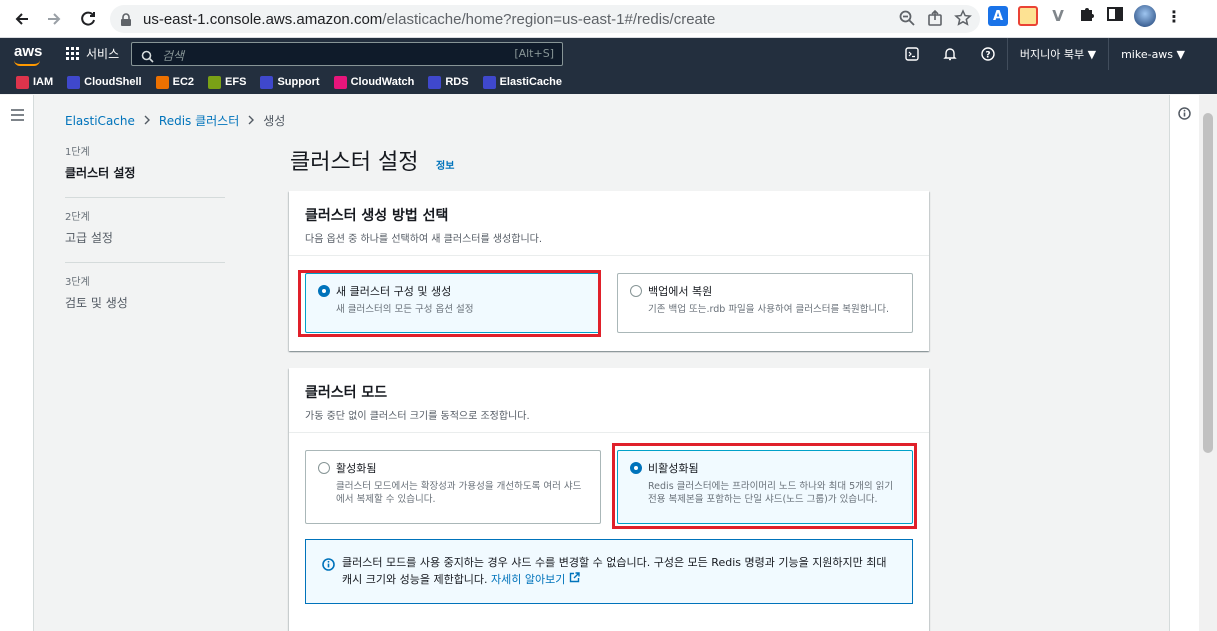 The width and height of the screenshot is (1217, 631). What do you see at coordinates (43, 82) in the screenshot?
I see `bookmark-label: IAM` at bounding box center [43, 82].